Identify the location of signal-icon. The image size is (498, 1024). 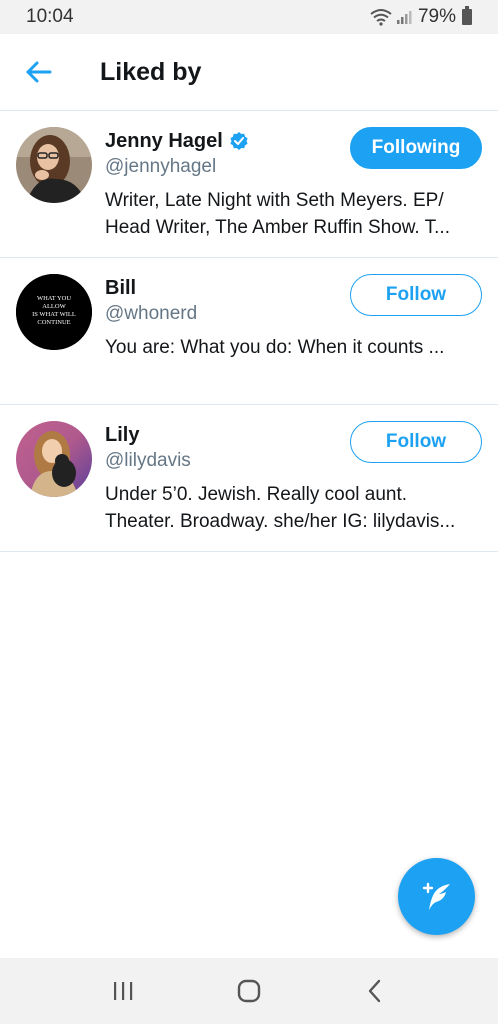
(404, 17).